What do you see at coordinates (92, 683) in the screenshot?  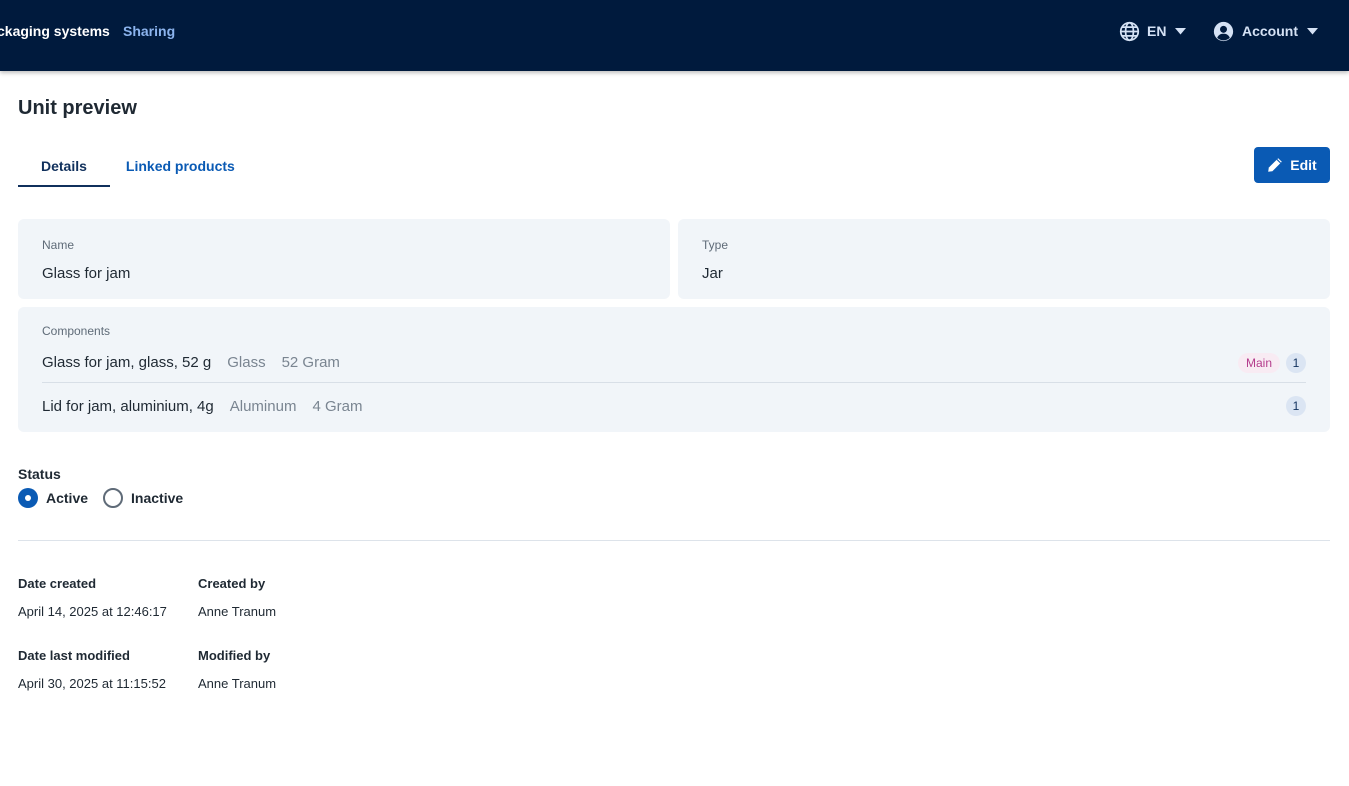 I see `date-modified-value: April 30, 2025 at 11:15:52` at bounding box center [92, 683].